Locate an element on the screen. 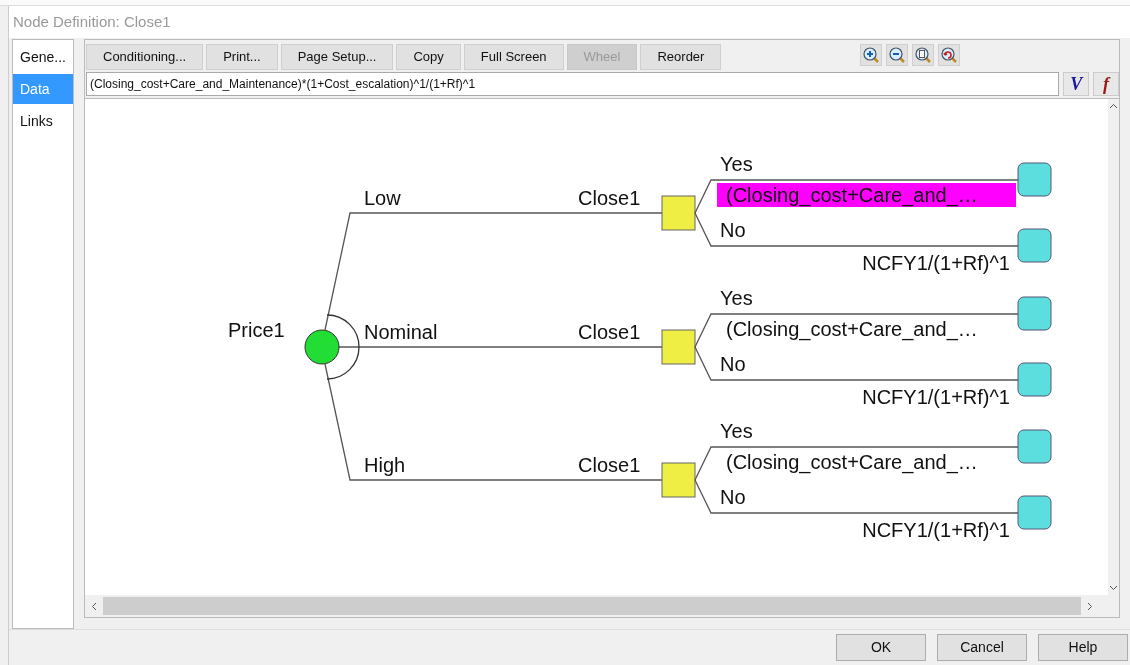  vertical-scrollbar is located at coordinates (1113, 347).